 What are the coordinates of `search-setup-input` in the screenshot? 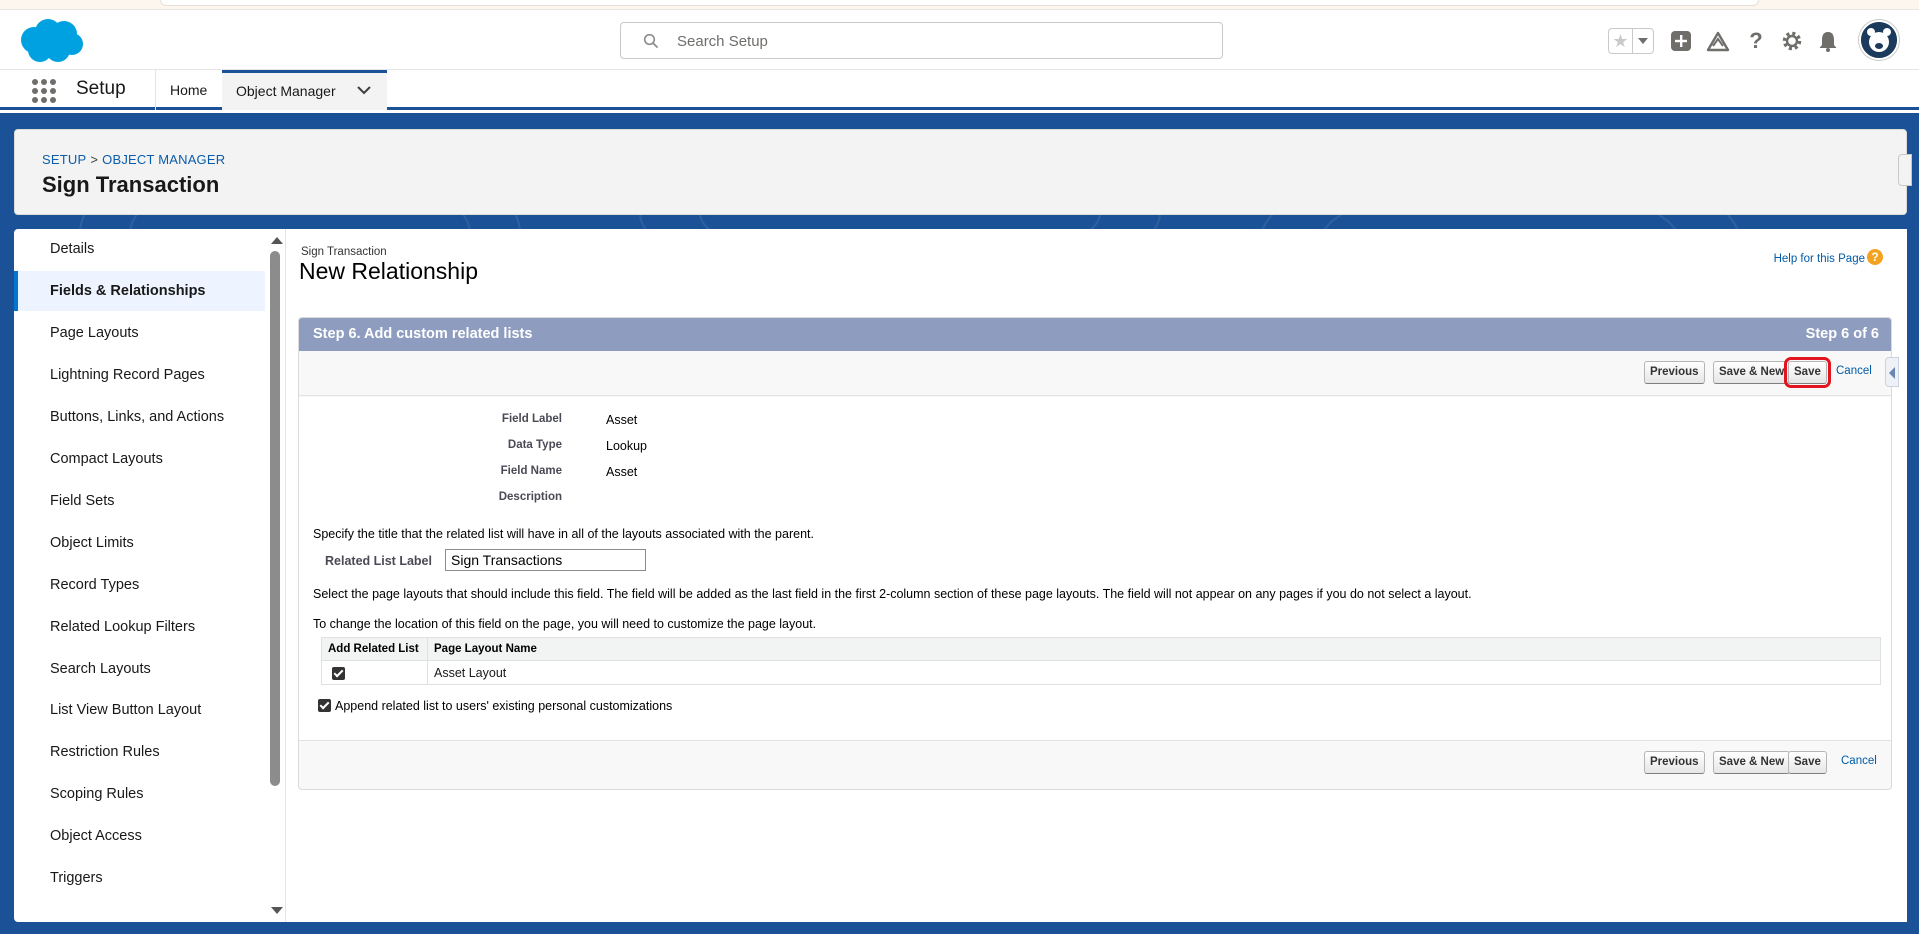 It's located at (937, 41).